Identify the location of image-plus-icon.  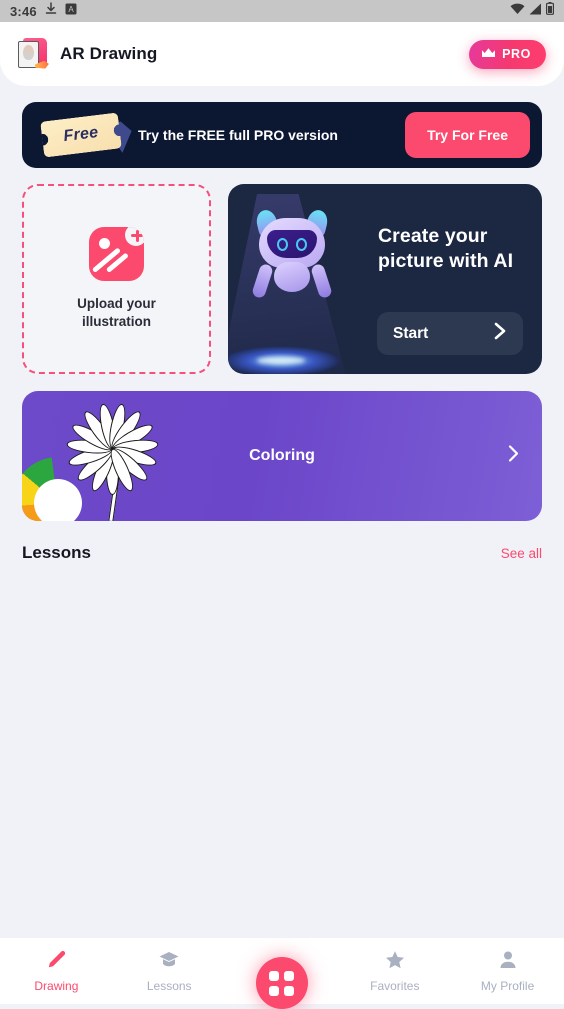
(116, 253).